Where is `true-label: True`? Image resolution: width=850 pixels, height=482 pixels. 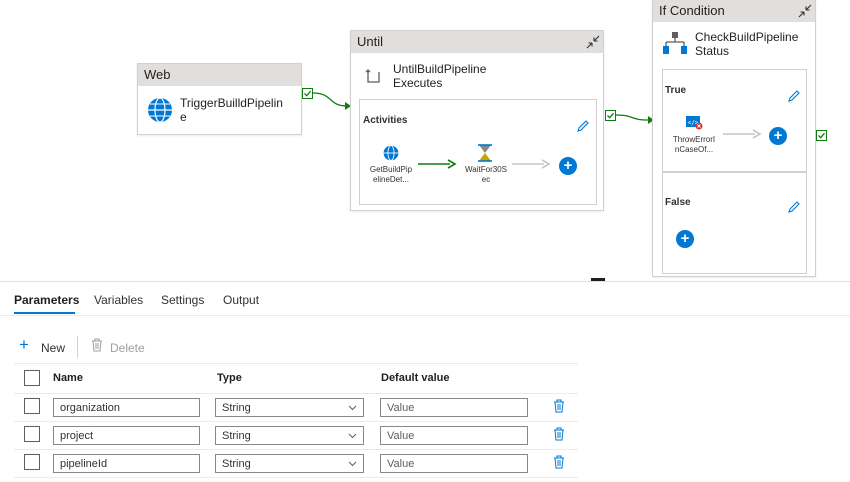
true-label: True is located at coordinates (676, 90).